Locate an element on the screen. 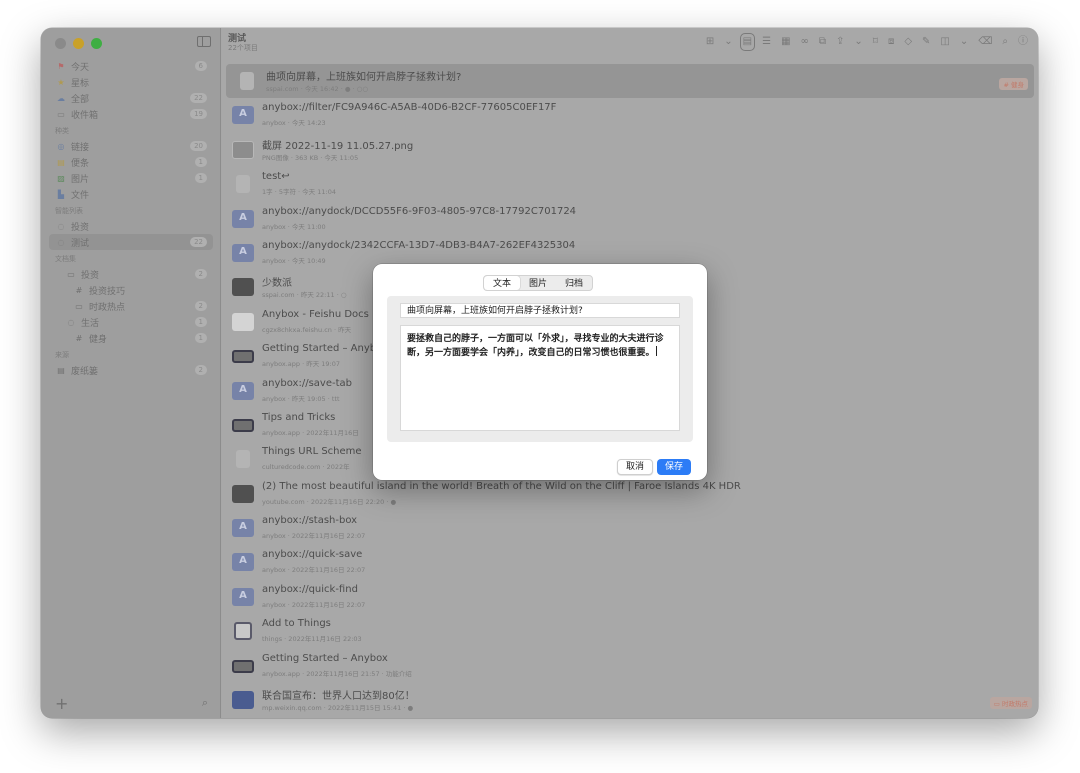  glasses-icon: ∞ is located at coordinates (805, 42).